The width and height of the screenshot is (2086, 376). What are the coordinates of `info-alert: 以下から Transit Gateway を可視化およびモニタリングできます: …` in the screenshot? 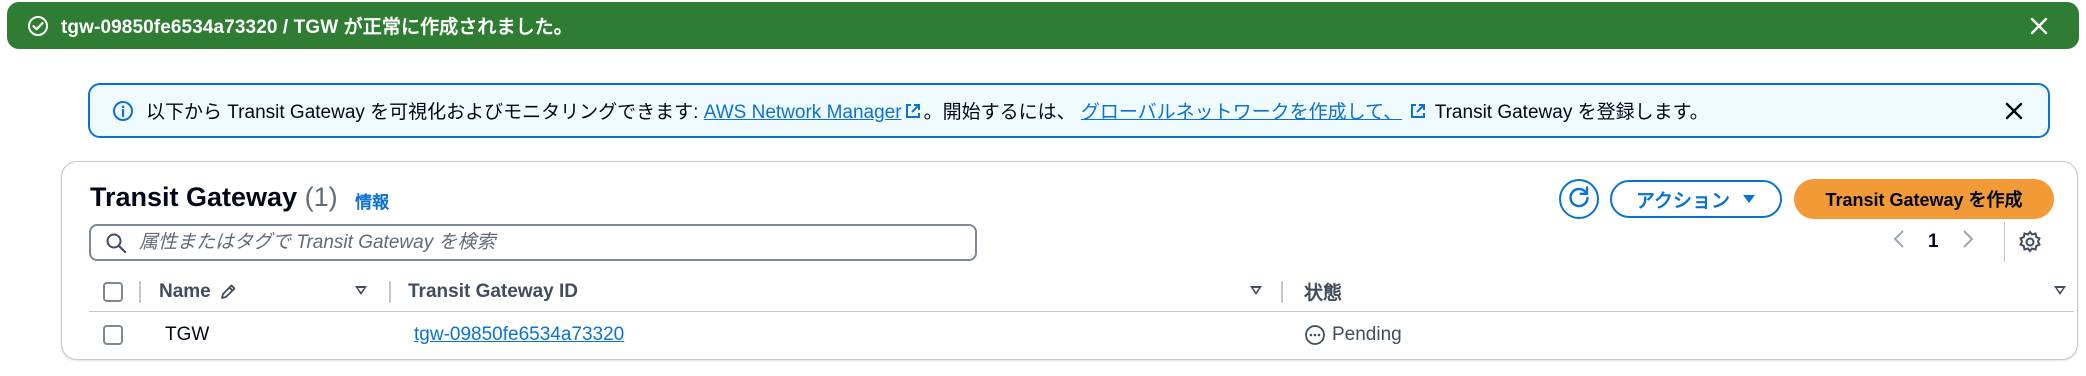 It's located at (1069, 110).